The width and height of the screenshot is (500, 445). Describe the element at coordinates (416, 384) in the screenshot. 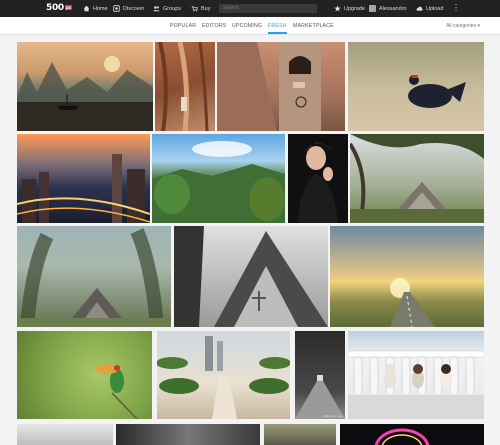

I see `photo-dogs-balcony` at that location.